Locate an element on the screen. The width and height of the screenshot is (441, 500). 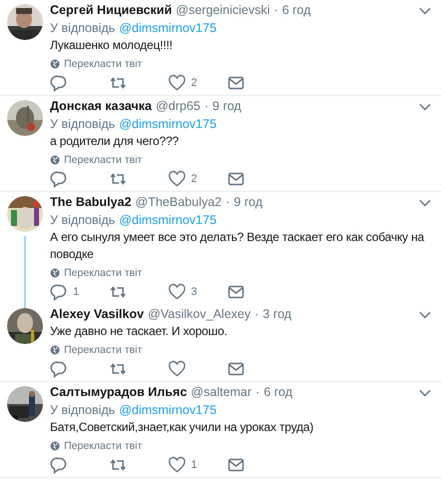
tweet-text: А его сынуля умеет все это делать? Везде таскает его как собачку на поводке is located at coordinates (238, 246).